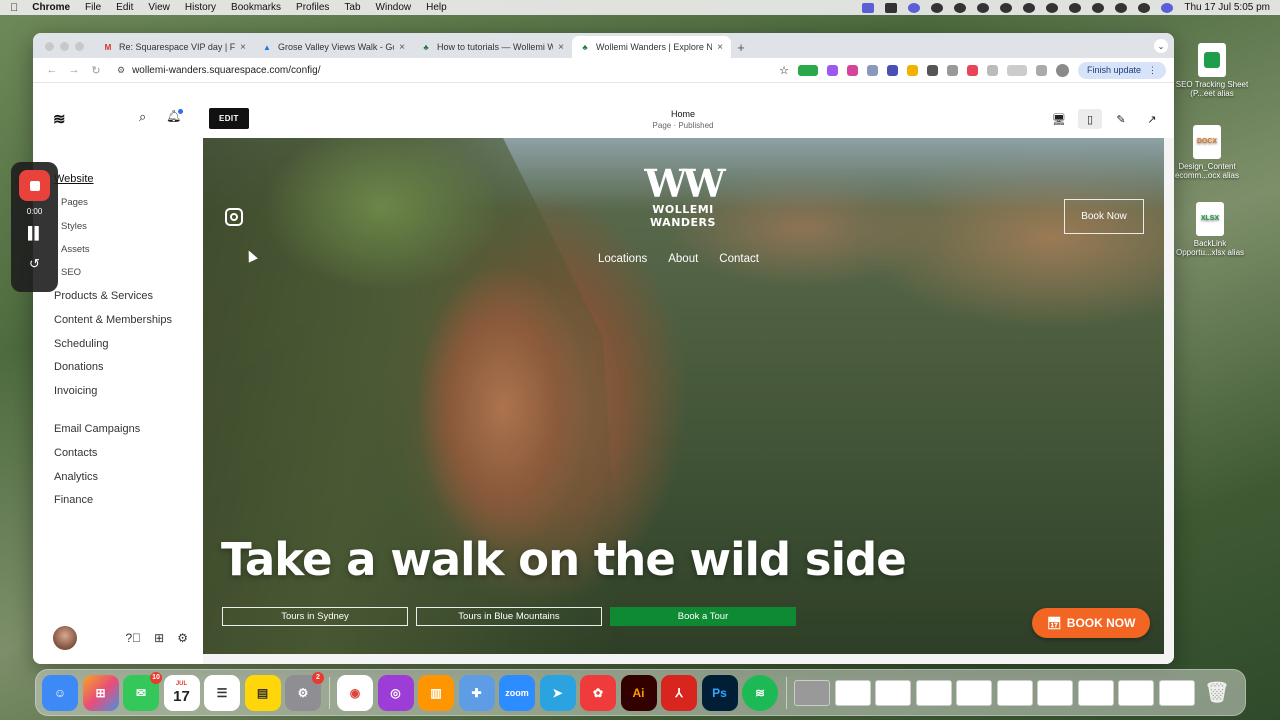 The image size is (1280, 720). I want to click on menu-view: View, so click(159, 7).